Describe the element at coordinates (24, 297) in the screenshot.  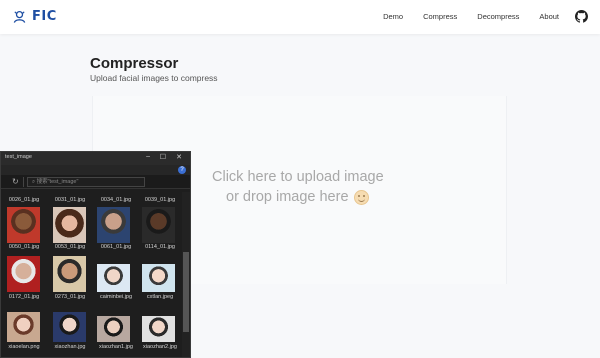
I see `file-label: 0172_01.jpg` at that location.